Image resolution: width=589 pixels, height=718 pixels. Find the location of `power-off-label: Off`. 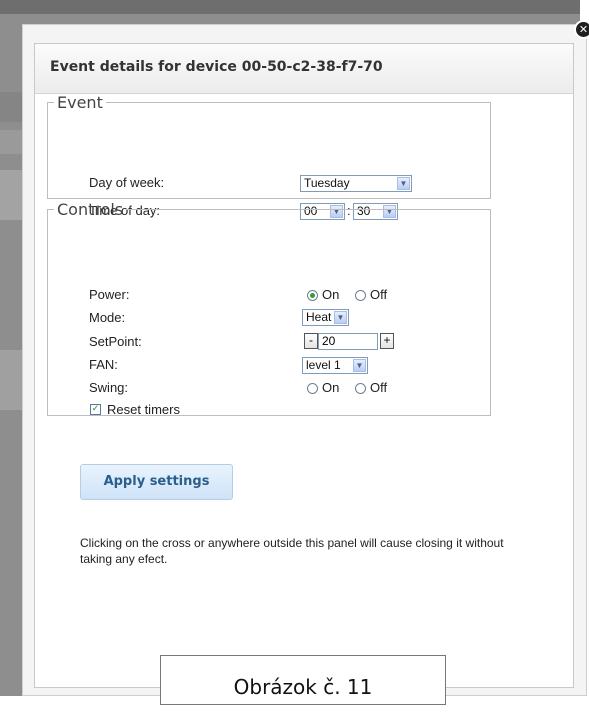

power-off-label: Off is located at coordinates (379, 294).